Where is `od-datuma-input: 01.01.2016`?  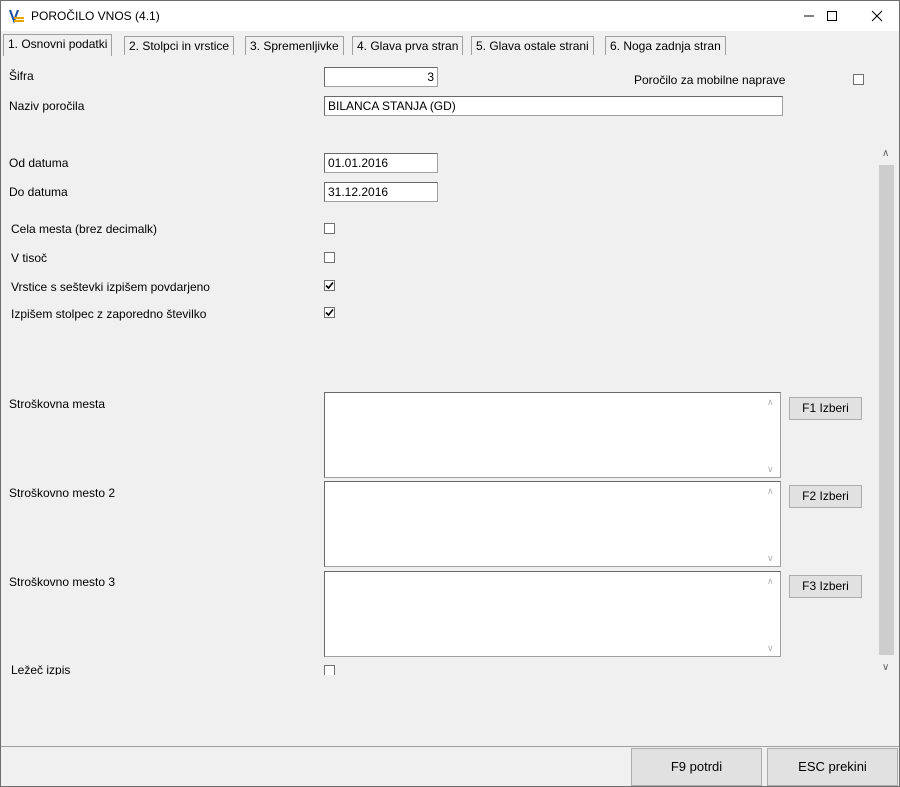
od-datuma-input: 01.01.2016 is located at coordinates (381, 163).